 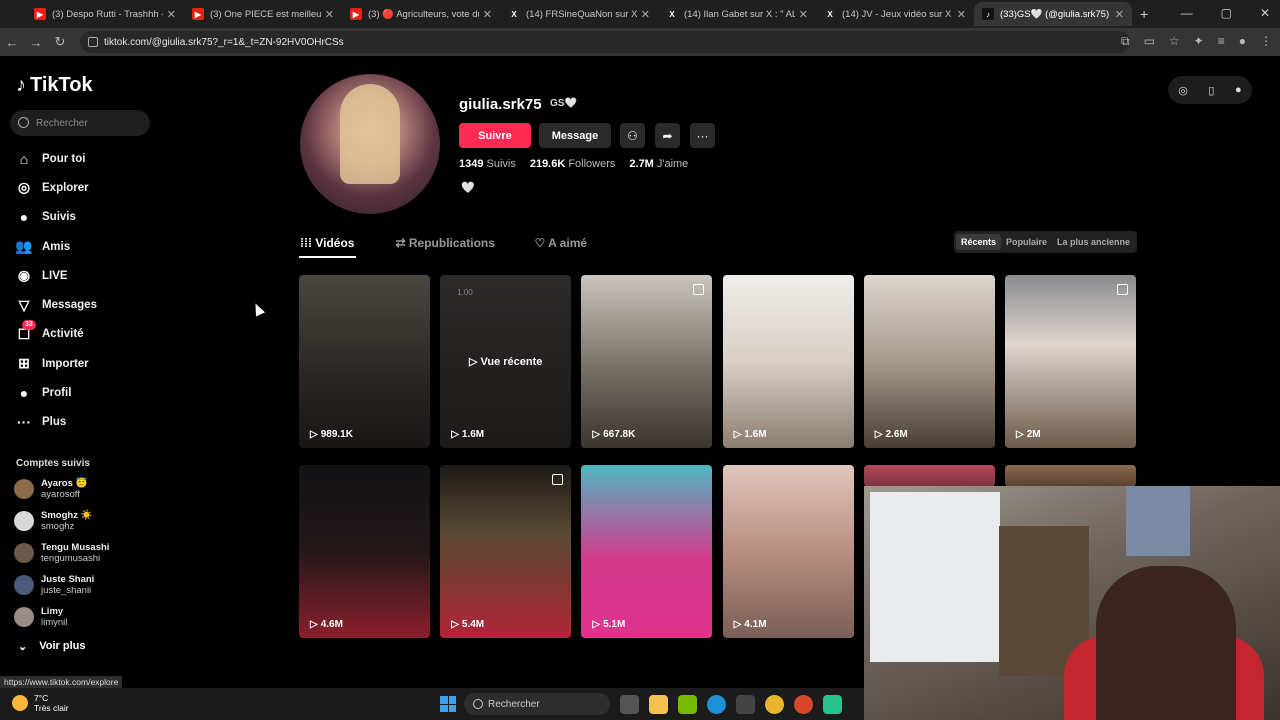 I want to click on video-thumbnail: ▷ 667.8K, so click(x=647, y=361).